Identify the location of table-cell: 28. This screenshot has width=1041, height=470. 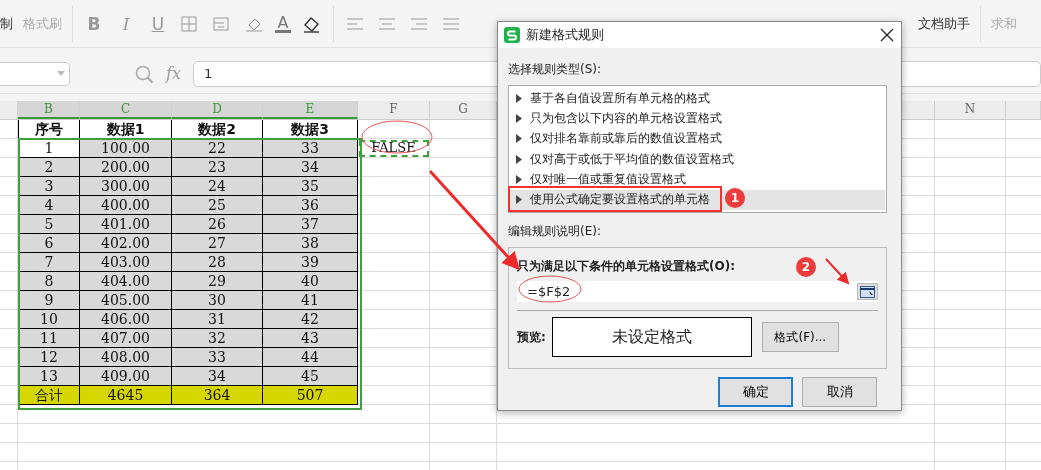
(217, 262).